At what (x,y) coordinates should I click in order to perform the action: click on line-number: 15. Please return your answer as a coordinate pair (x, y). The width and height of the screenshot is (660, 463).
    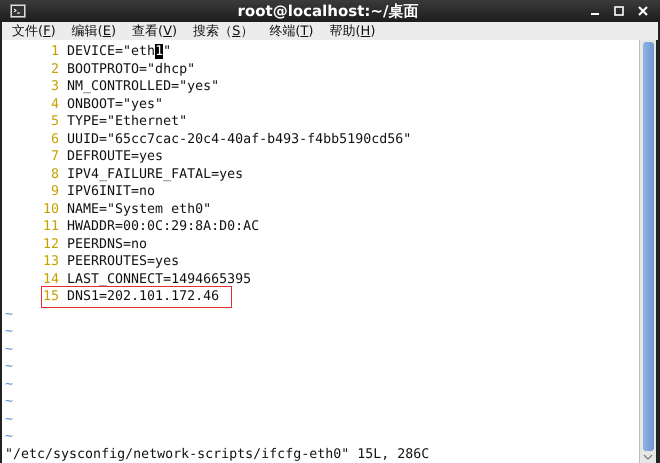
    Looking at the image, I should click on (50, 297).